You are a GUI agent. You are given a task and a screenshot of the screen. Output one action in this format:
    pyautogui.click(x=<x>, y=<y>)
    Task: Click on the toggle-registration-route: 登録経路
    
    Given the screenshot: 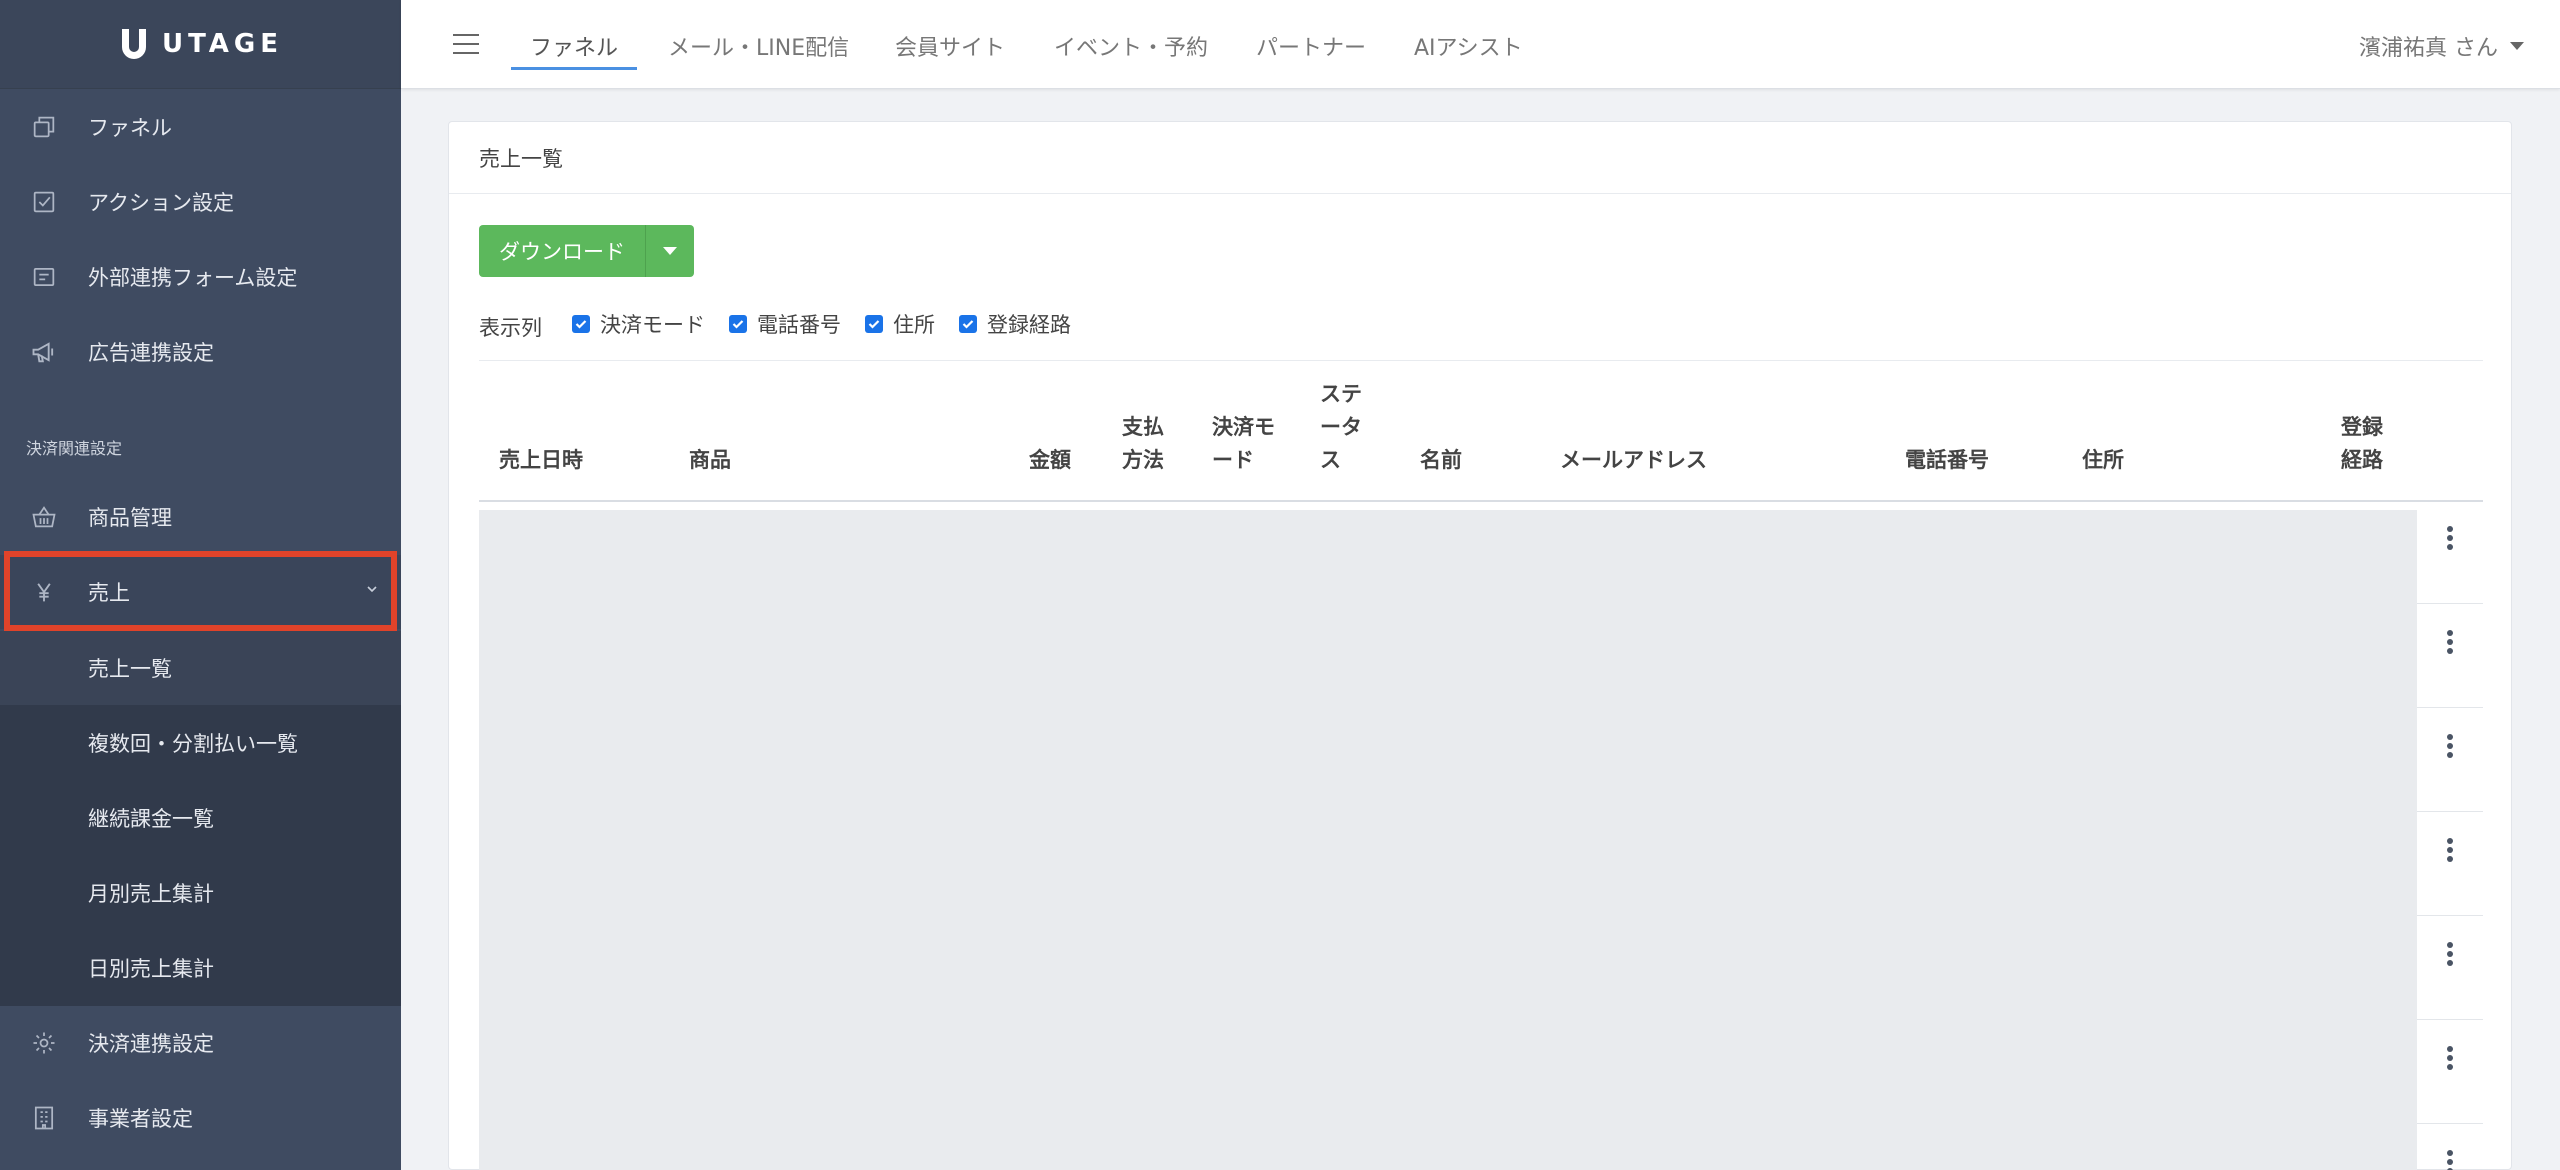 What is the action you would take?
    pyautogui.click(x=1015, y=324)
    